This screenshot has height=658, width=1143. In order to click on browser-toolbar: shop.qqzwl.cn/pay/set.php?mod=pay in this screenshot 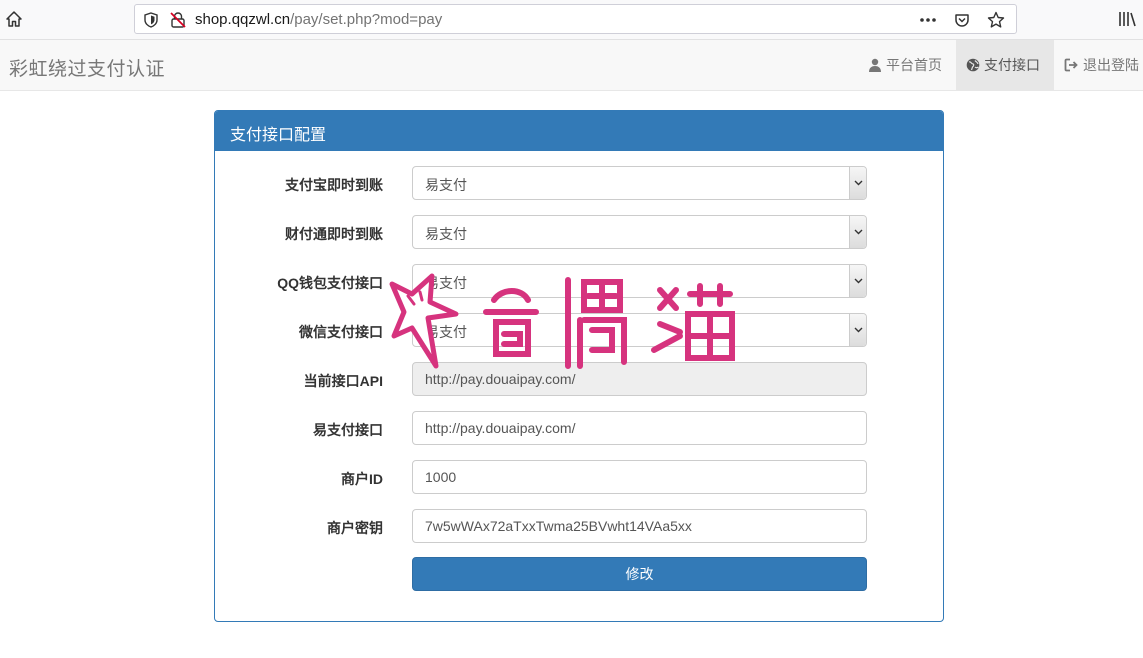, I will do `click(571, 20)`.